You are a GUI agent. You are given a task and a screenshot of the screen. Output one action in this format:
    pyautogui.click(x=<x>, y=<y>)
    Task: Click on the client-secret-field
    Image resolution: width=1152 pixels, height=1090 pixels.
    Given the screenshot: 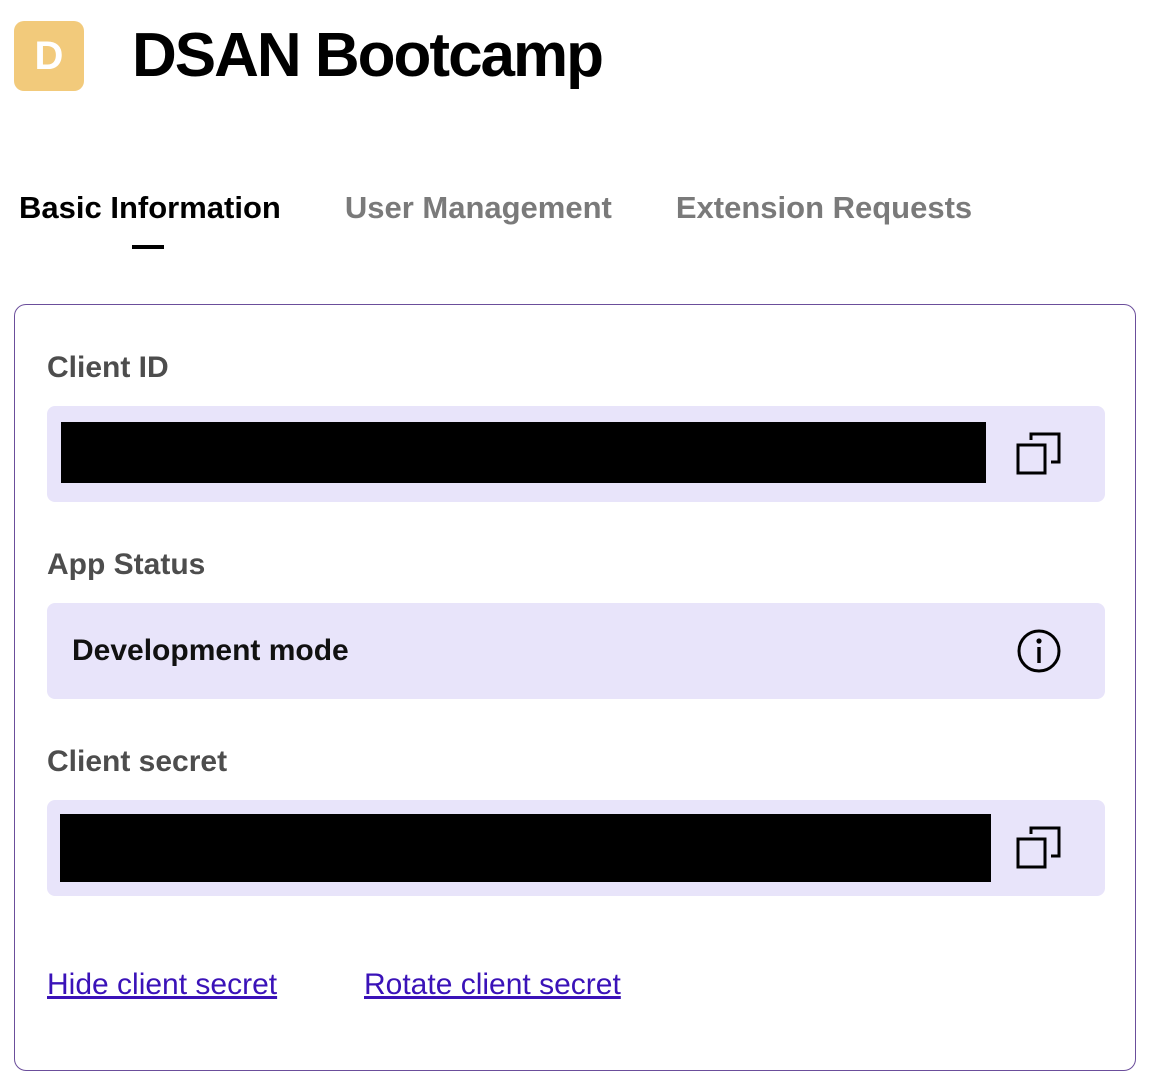 What is the action you would take?
    pyautogui.click(x=576, y=848)
    